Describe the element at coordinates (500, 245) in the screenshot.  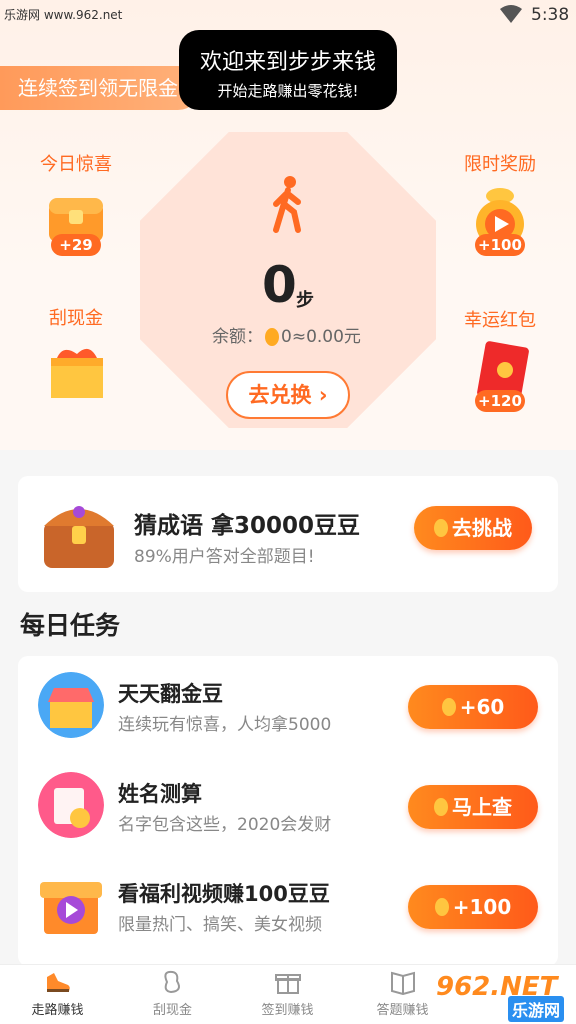
I see `side-item-badge: +100` at that location.